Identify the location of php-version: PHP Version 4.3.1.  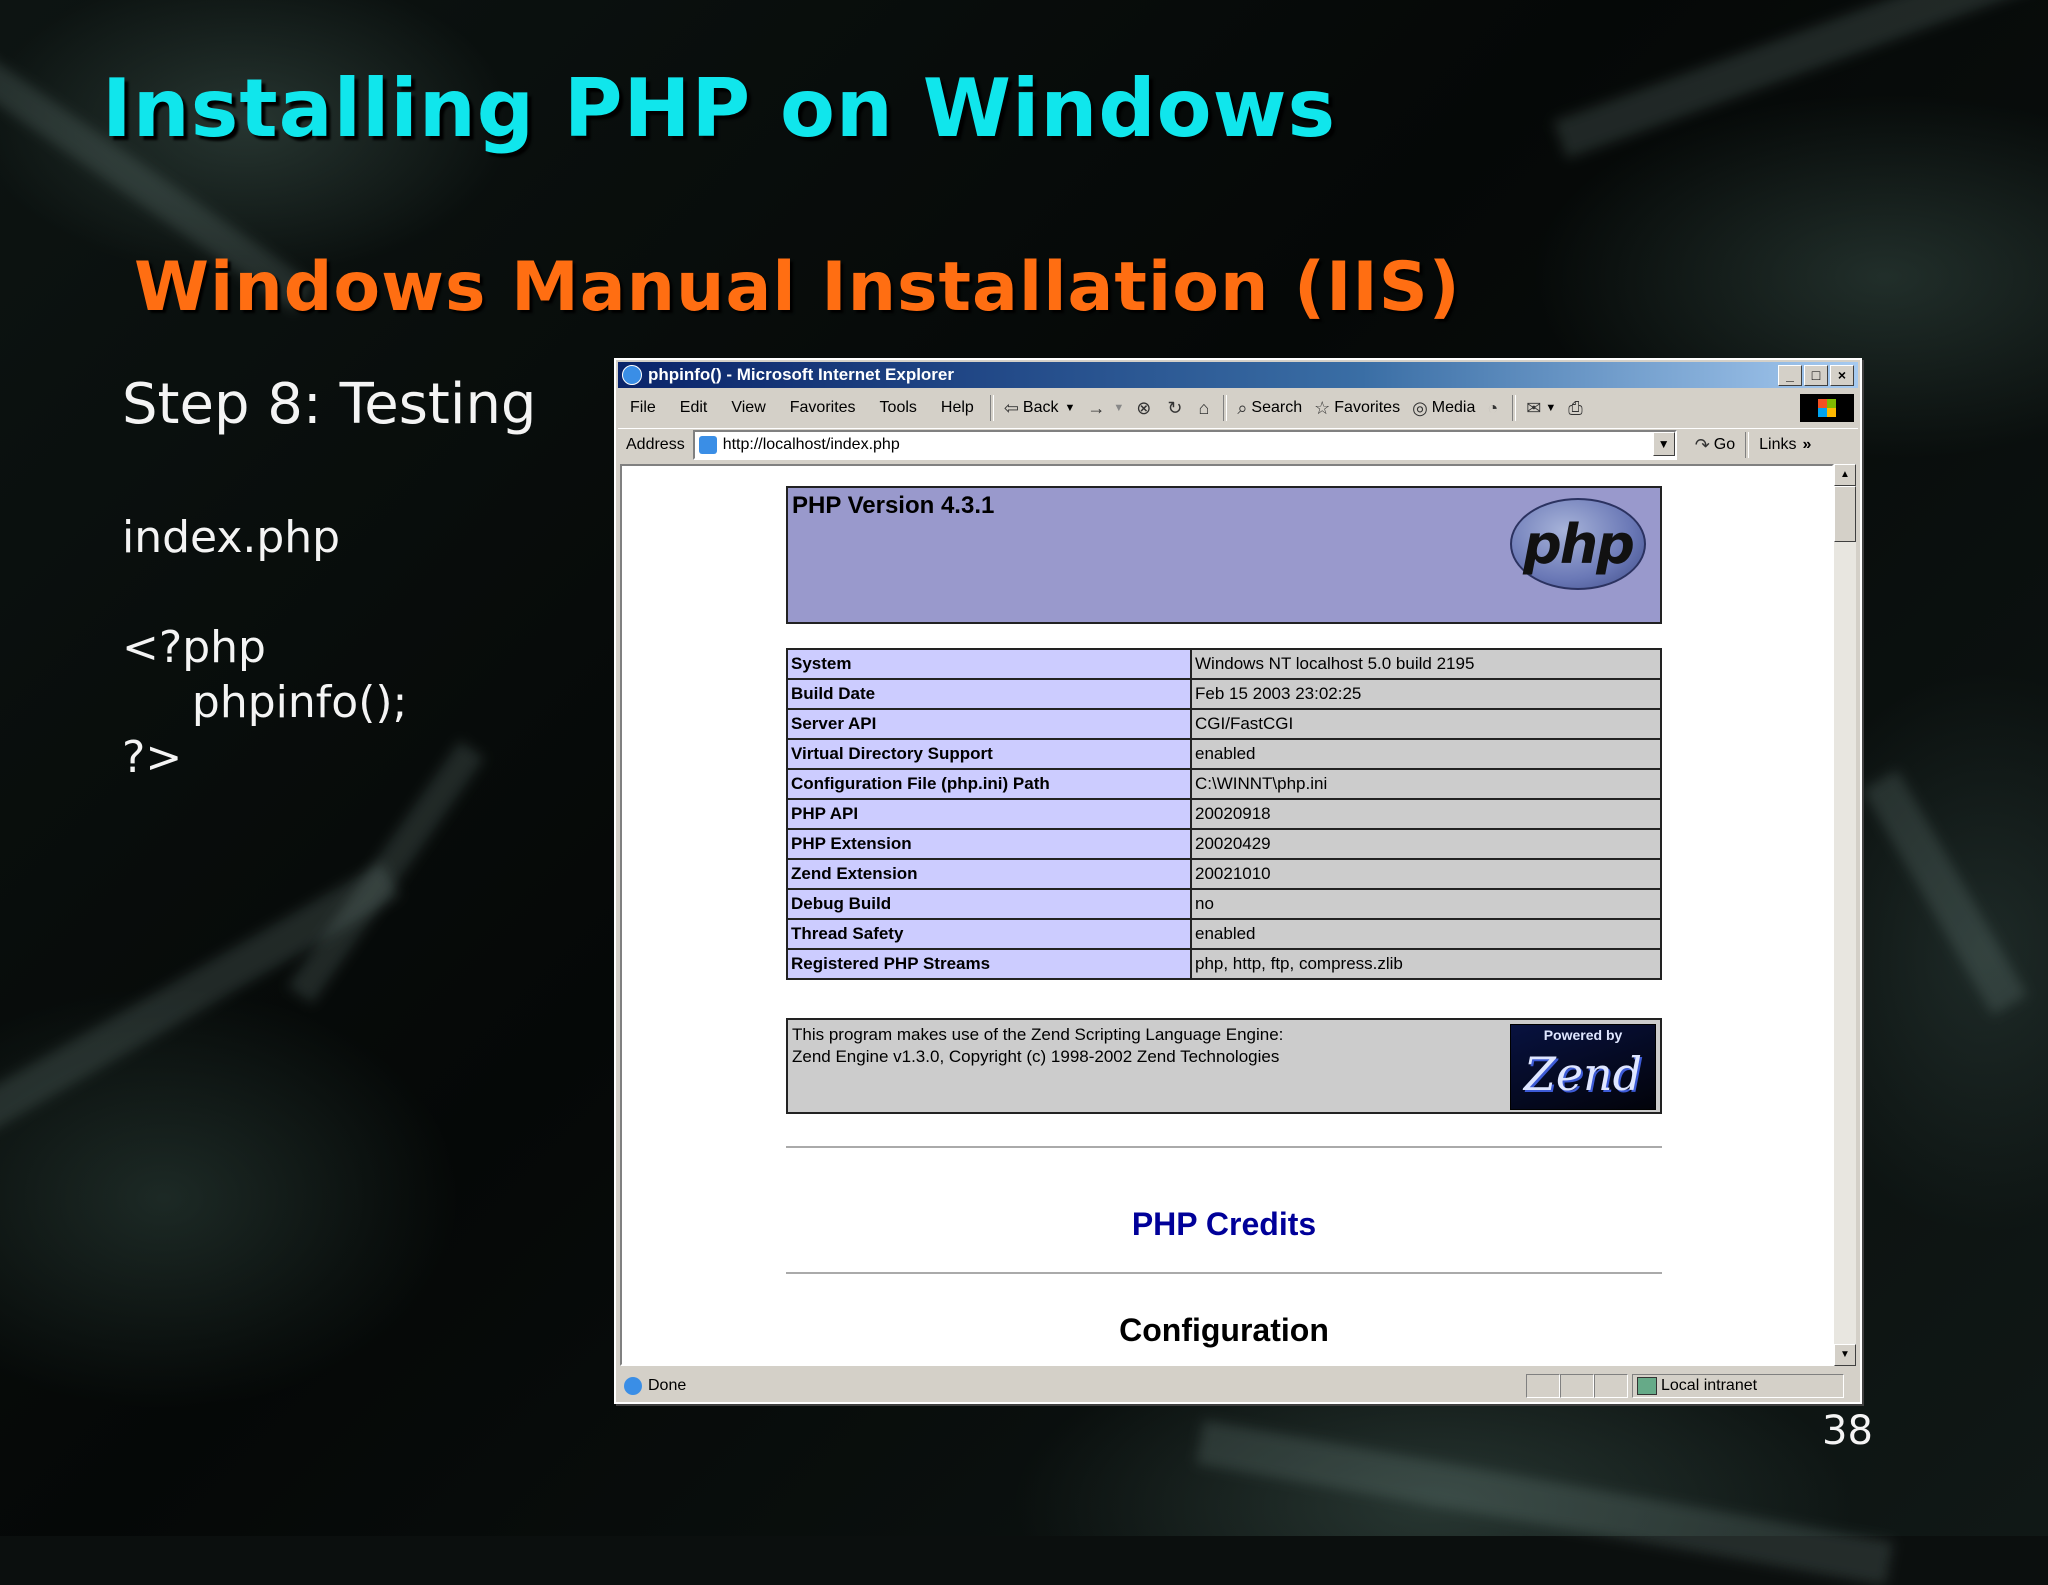
(893, 505).